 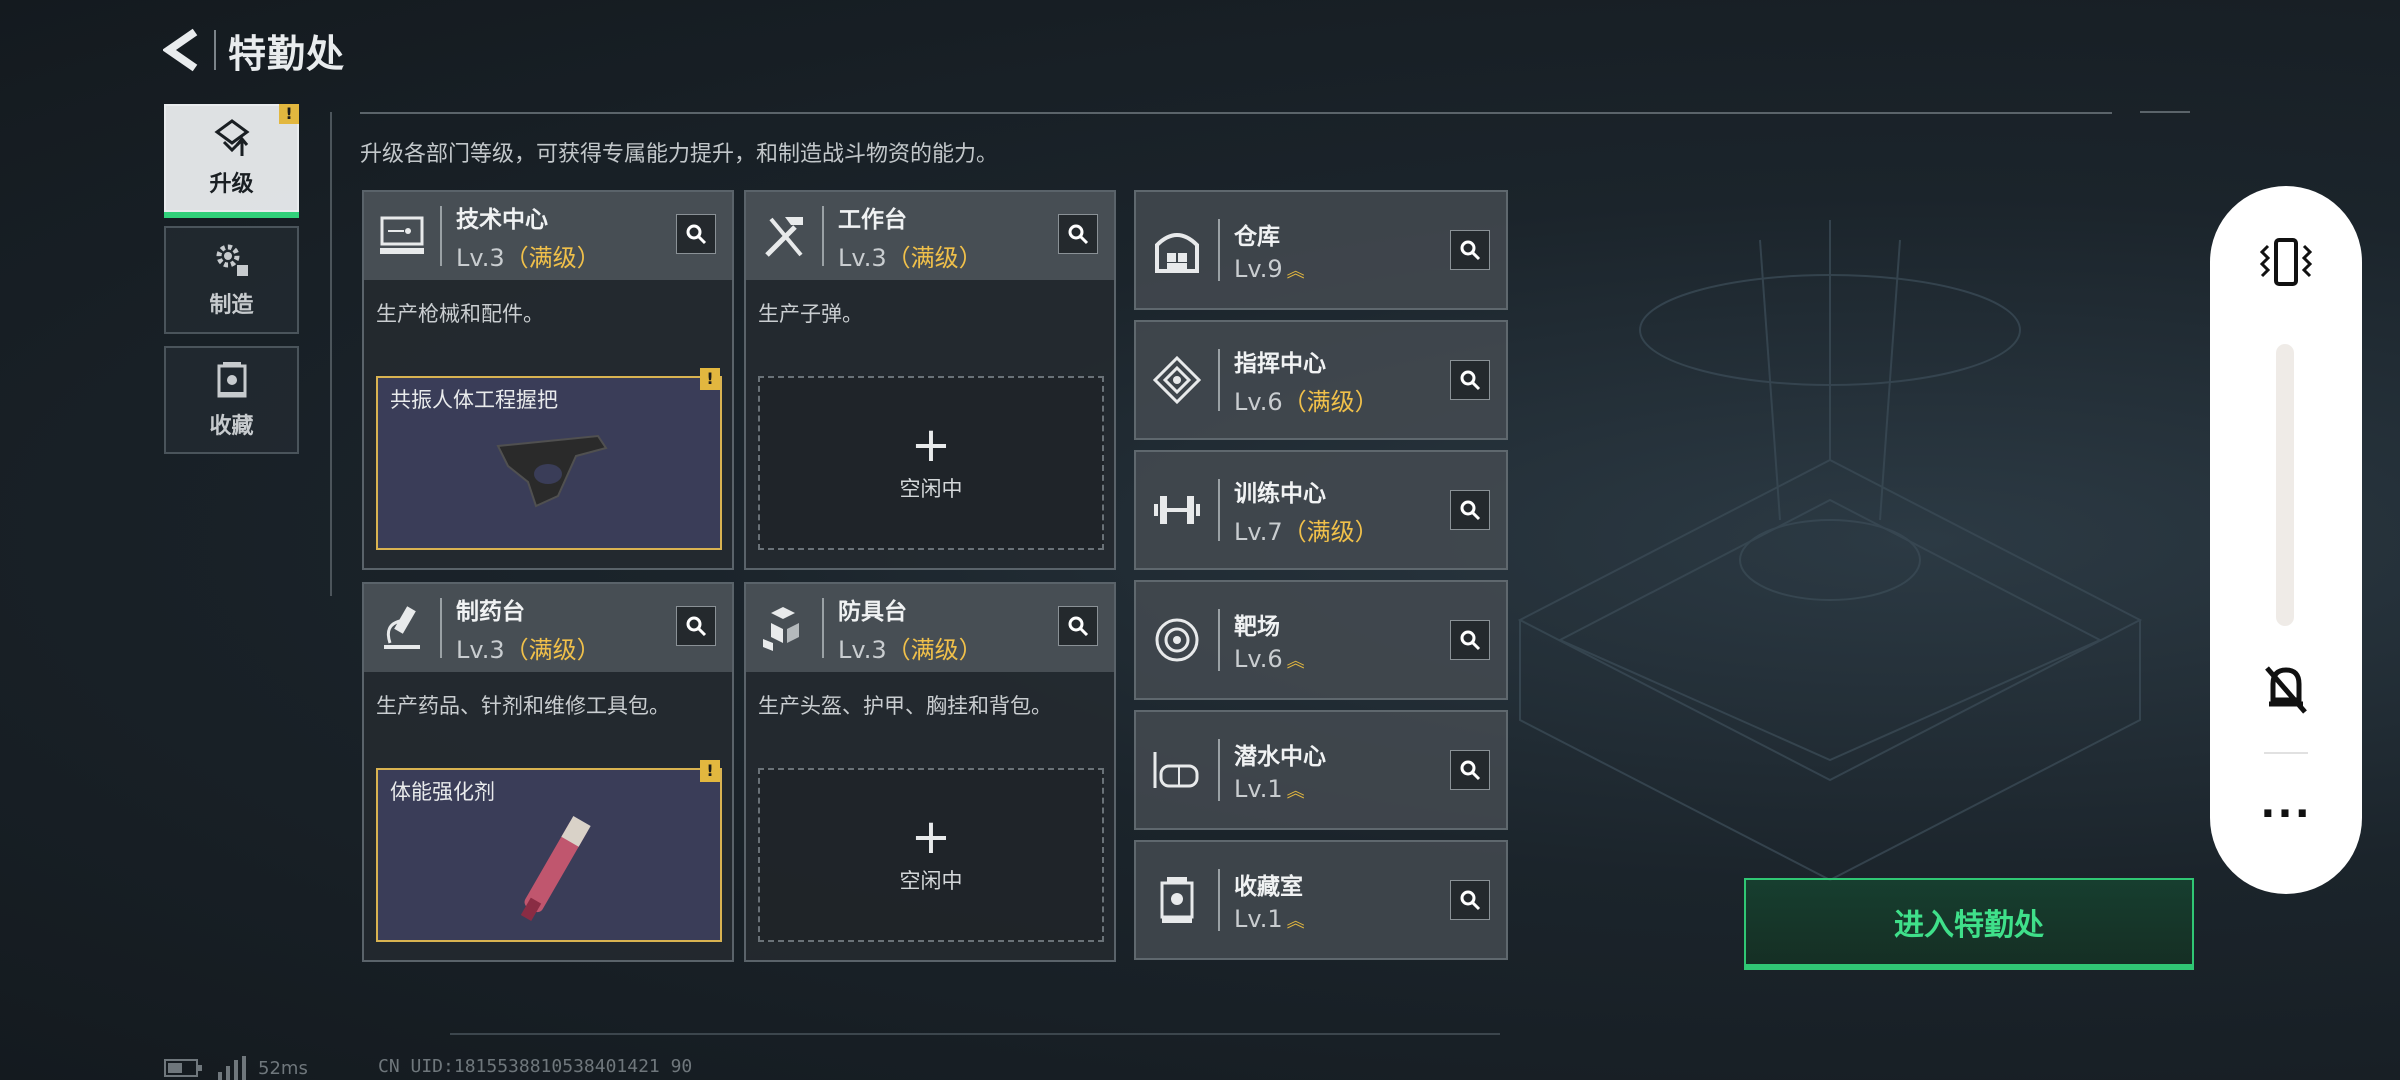 What do you see at coordinates (231, 305) in the screenshot?
I see `nav-craft-label: 制造` at bounding box center [231, 305].